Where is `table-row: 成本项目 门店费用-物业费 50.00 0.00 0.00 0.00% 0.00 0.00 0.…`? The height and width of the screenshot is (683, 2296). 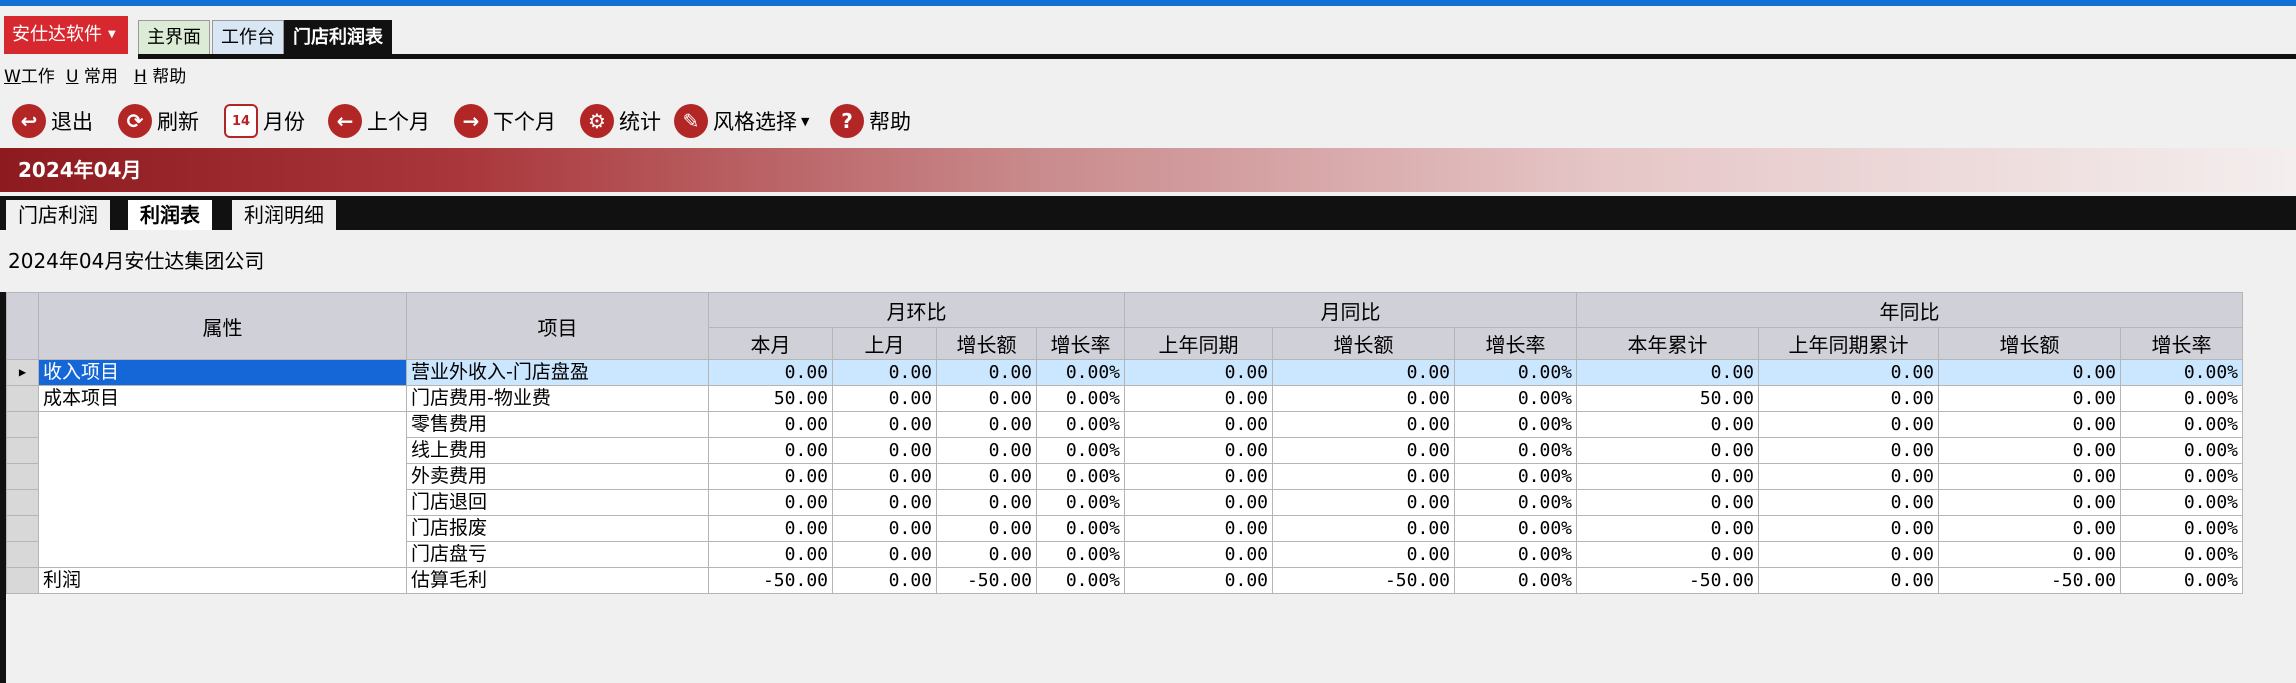 table-row: 成本项目 门店费用-物业费 50.00 0.00 0.00 0.00% 0.00 0.00 0.… is located at coordinates (1124, 398).